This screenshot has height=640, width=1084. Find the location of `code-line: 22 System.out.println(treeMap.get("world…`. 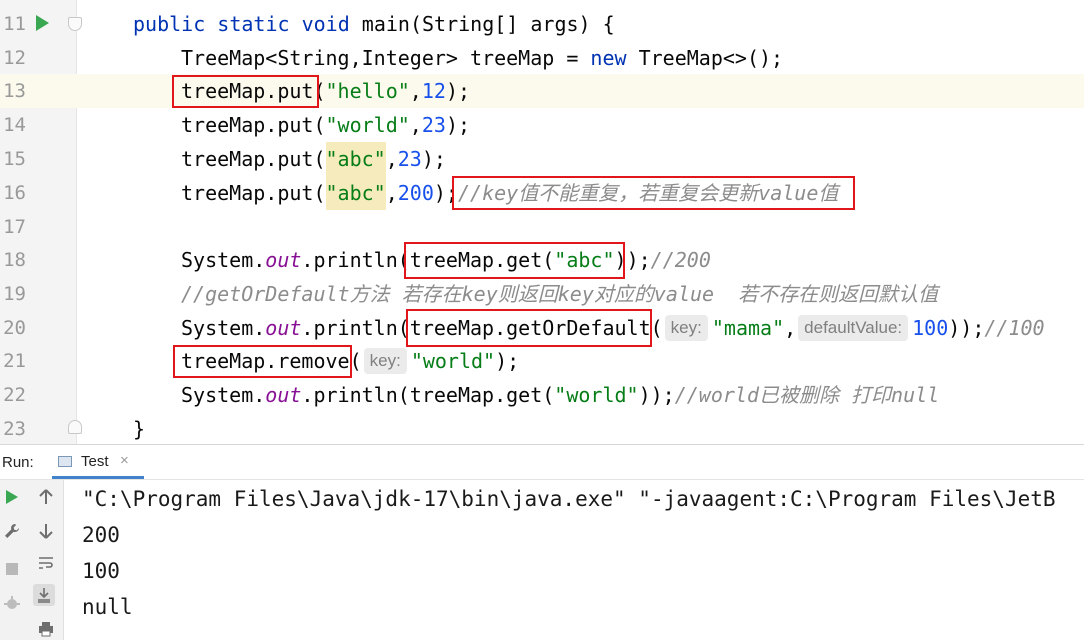

code-line: 22 System.out.println(treeMap.get("world… is located at coordinates (542, 395).